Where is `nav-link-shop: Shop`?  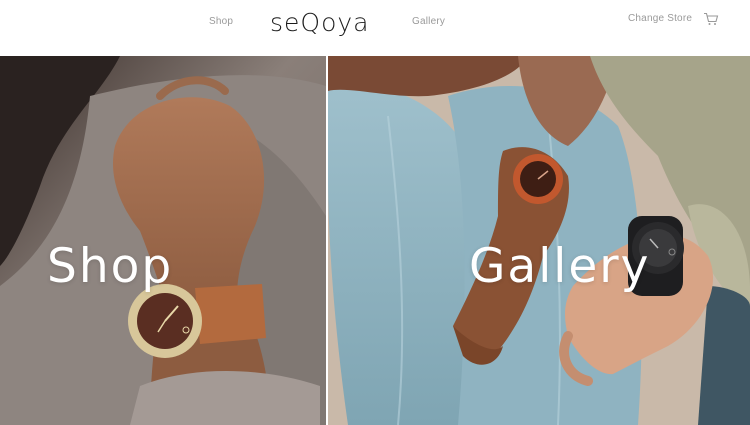
nav-link-shop: Shop is located at coordinates (221, 21).